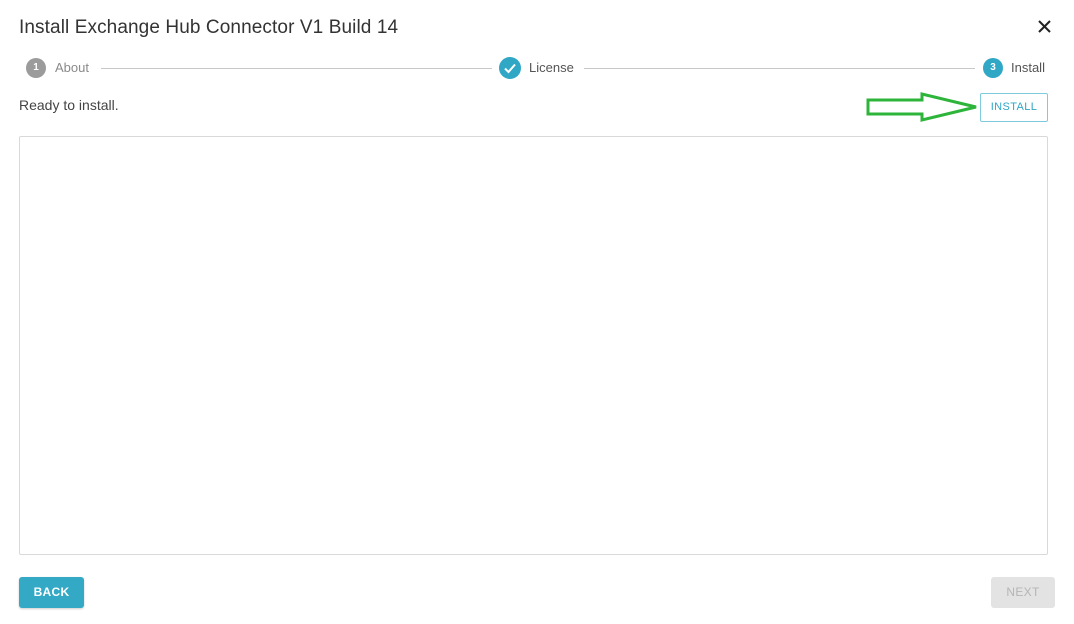 The height and width of the screenshot is (624, 1074). I want to click on step-label-license: License, so click(551, 67).